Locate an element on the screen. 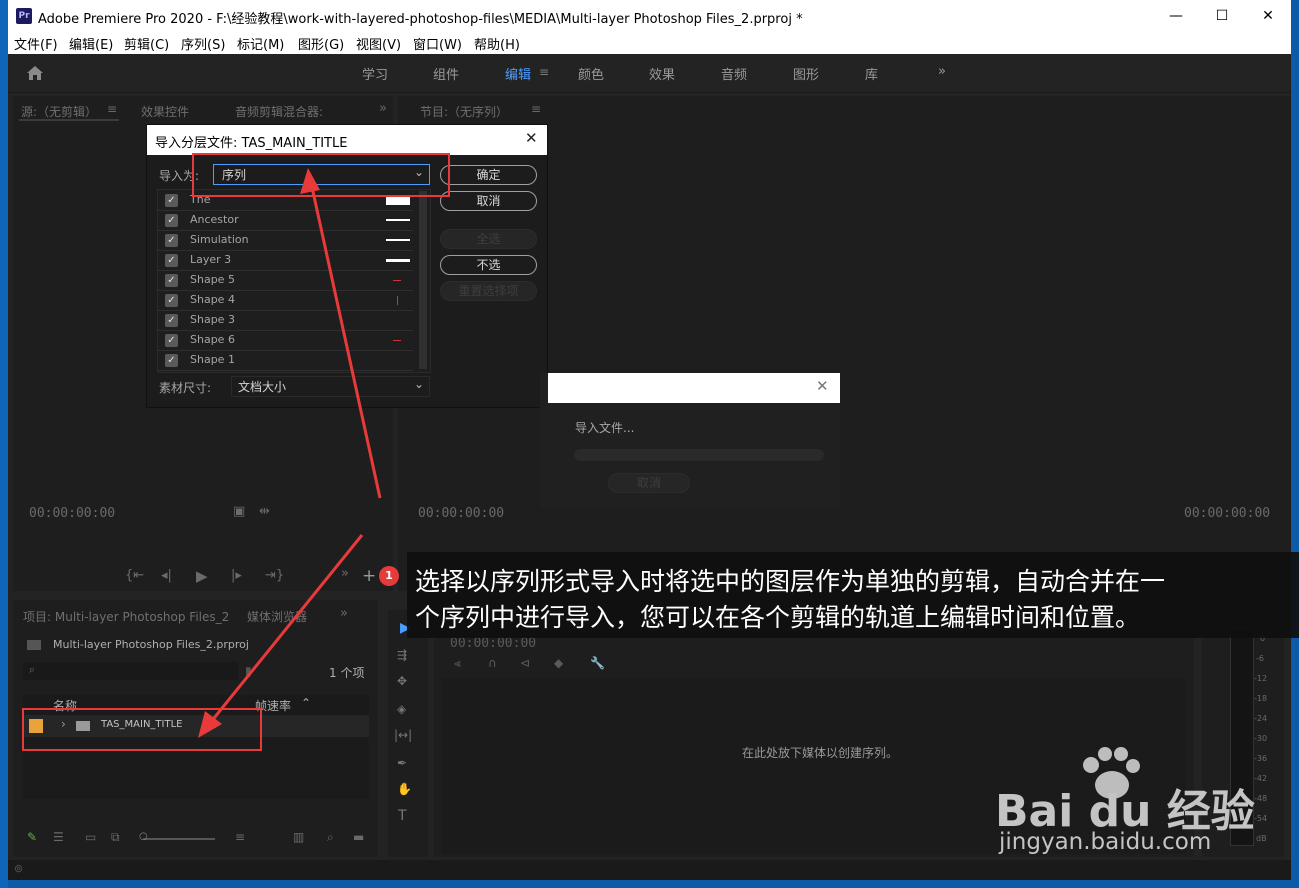 Image resolution: width=1299 pixels, height=888 pixels. caption-line-2: 个序列中进行导入，您可以在各个剪辑的轨道上编辑时间和位置。 is located at coordinates (778, 617).